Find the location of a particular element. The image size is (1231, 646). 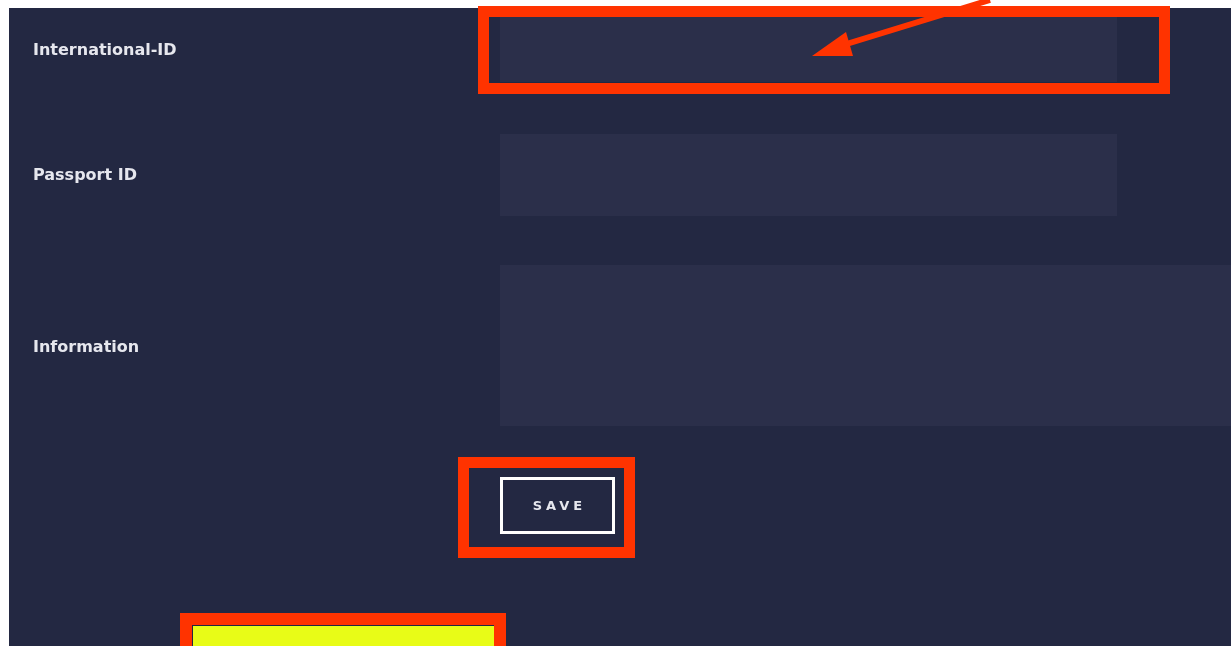

field-label: Information is located at coordinates (86, 346).